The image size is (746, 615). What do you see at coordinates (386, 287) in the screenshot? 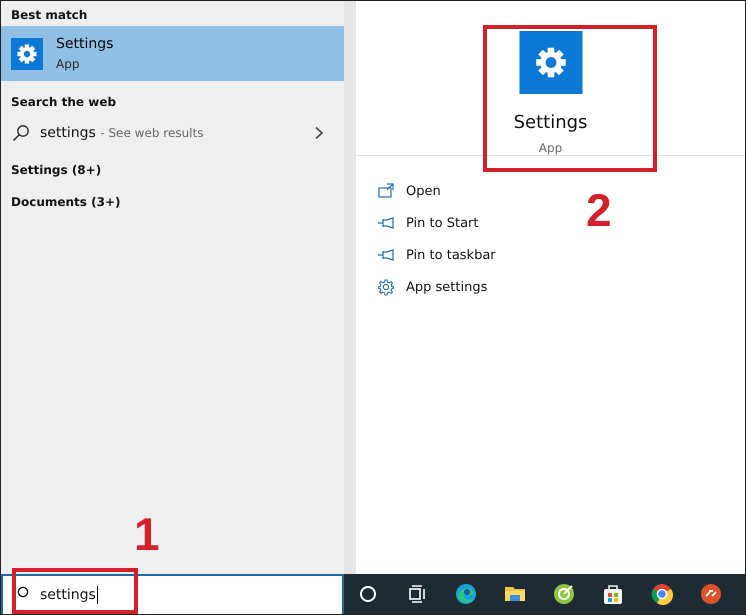
I see `settings-icon` at bounding box center [386, 287].